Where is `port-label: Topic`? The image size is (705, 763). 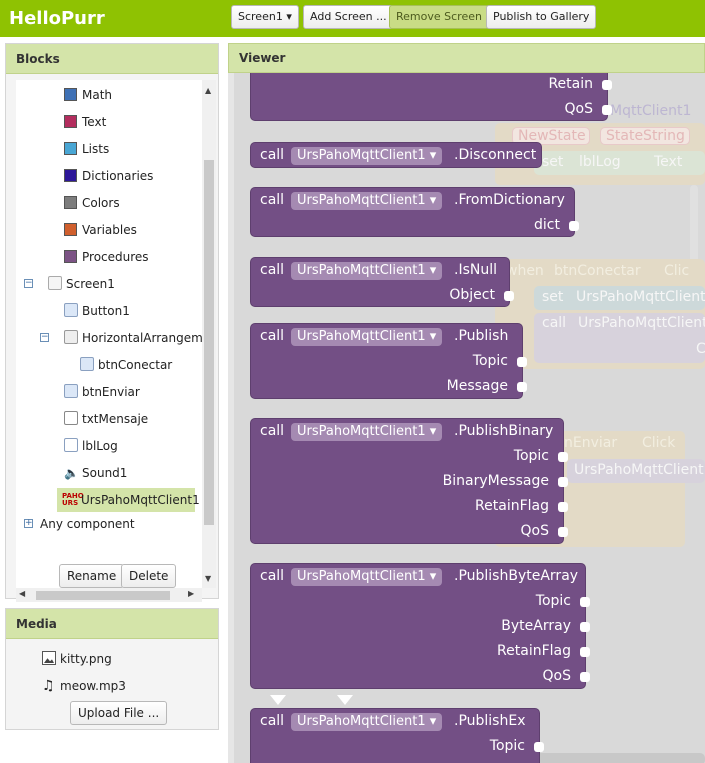
port-label: Topic is located at coordinates (531, 456).